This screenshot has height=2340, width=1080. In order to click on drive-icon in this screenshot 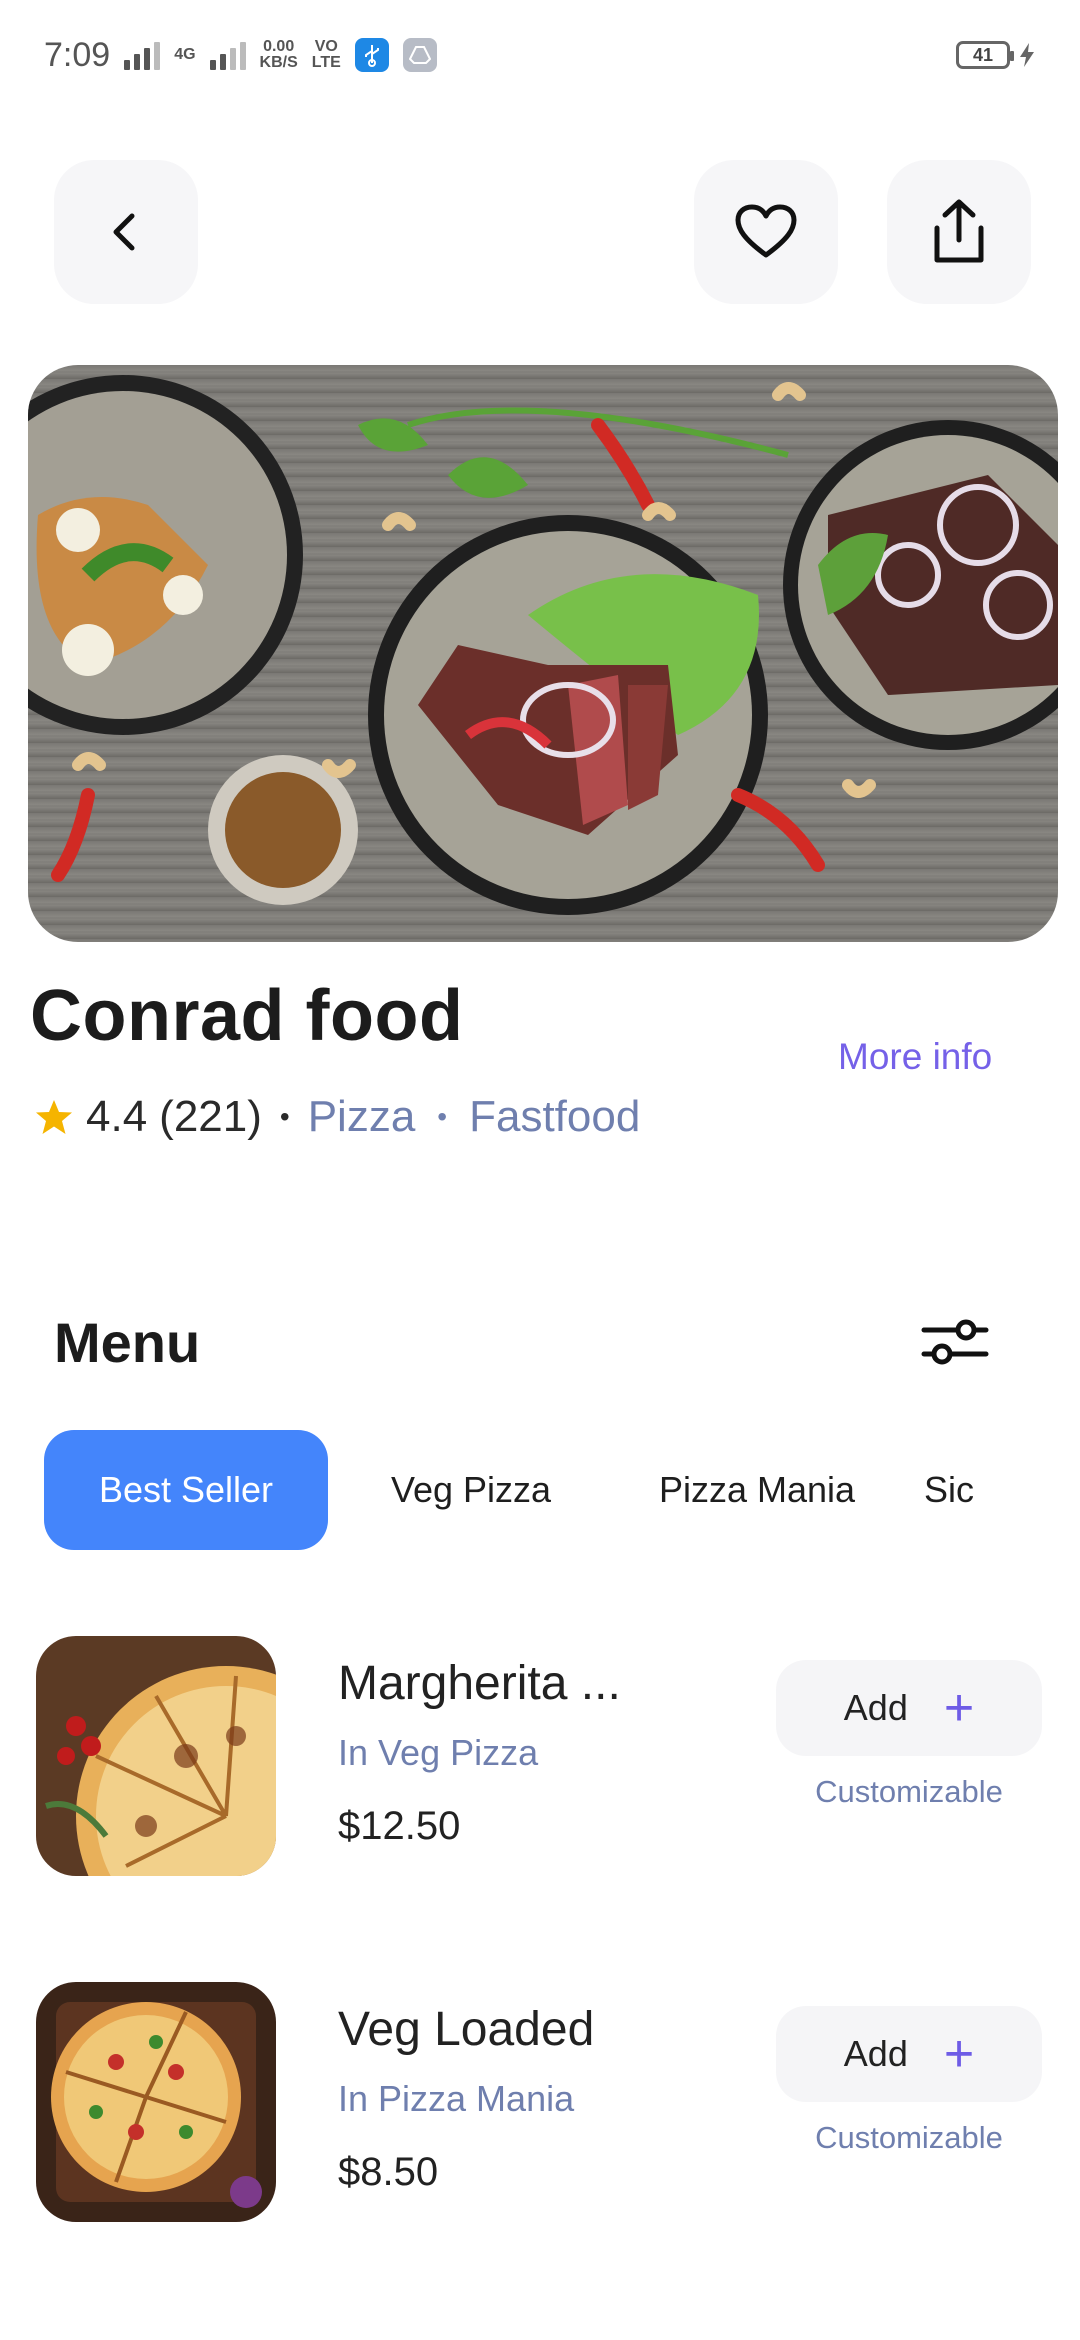, I will do `click(419, 55)`.